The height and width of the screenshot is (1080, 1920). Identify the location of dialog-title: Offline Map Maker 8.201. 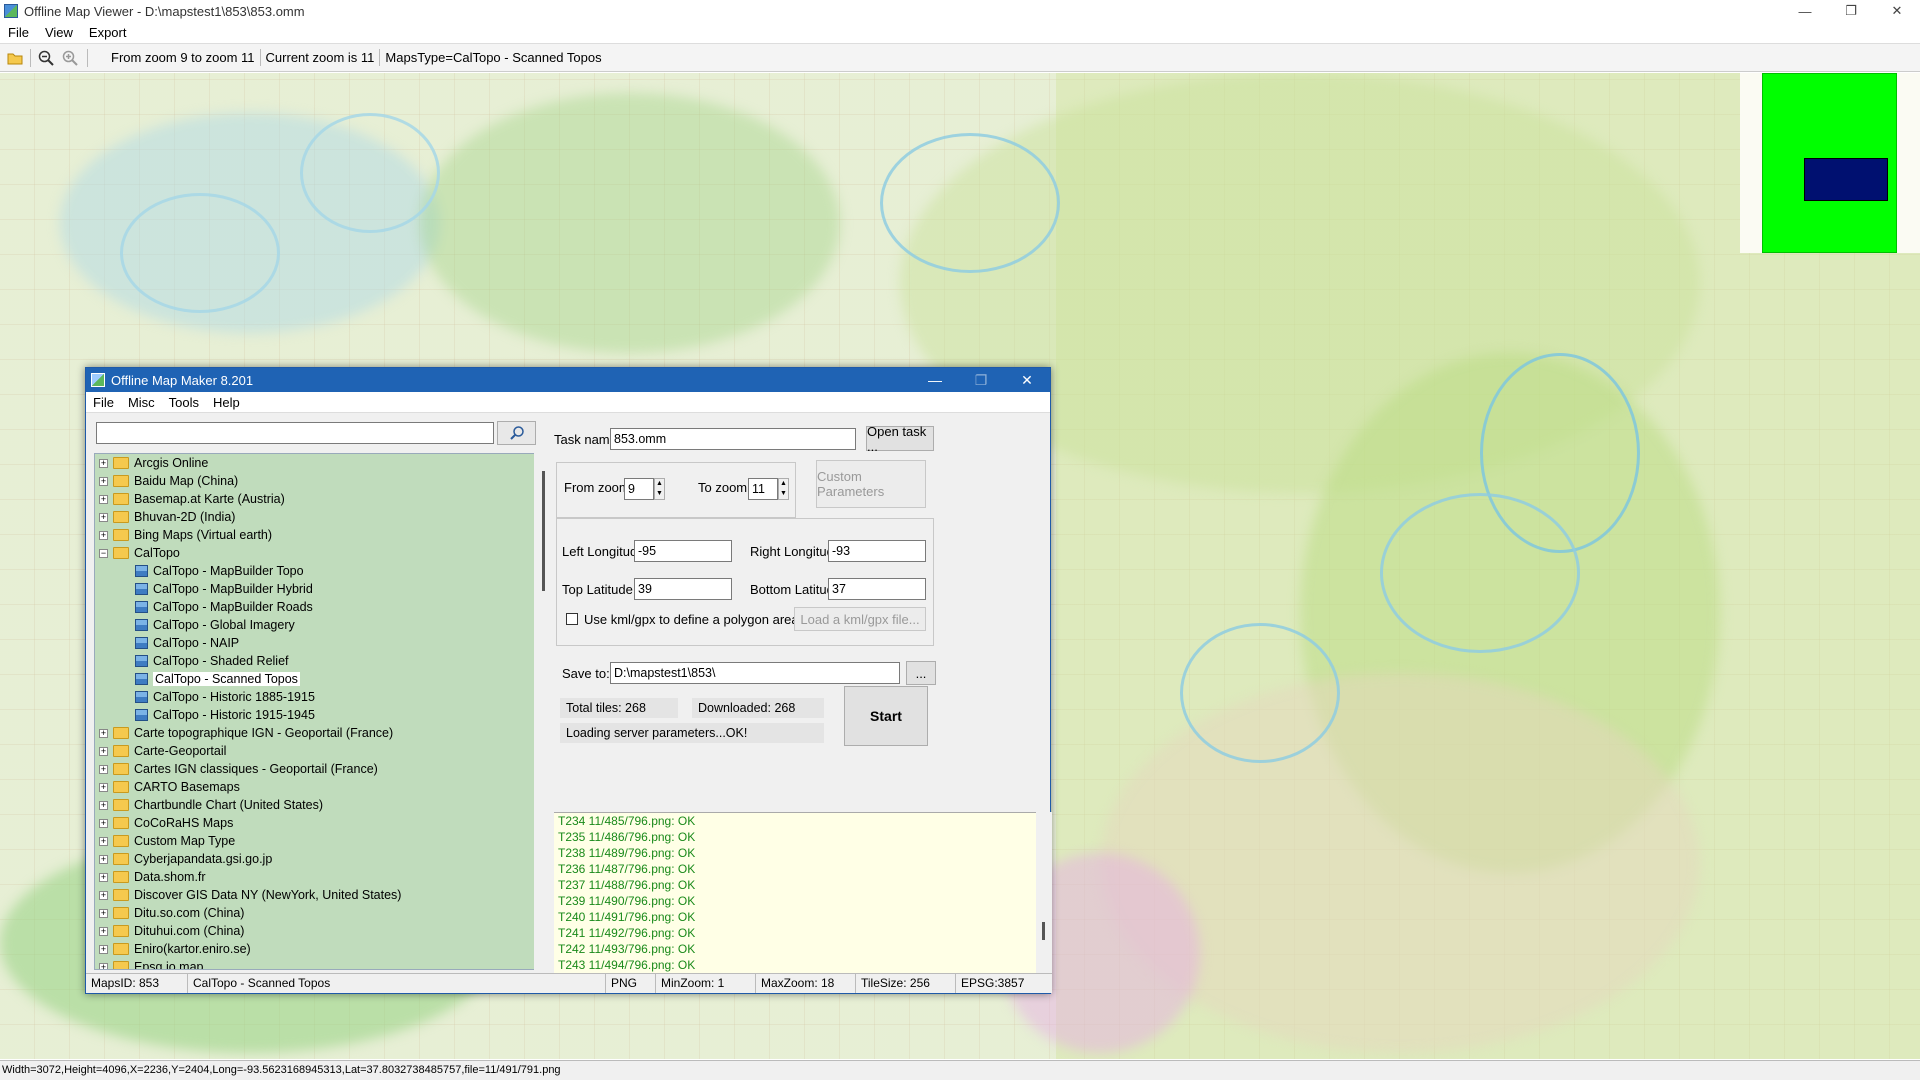
(182, 380).